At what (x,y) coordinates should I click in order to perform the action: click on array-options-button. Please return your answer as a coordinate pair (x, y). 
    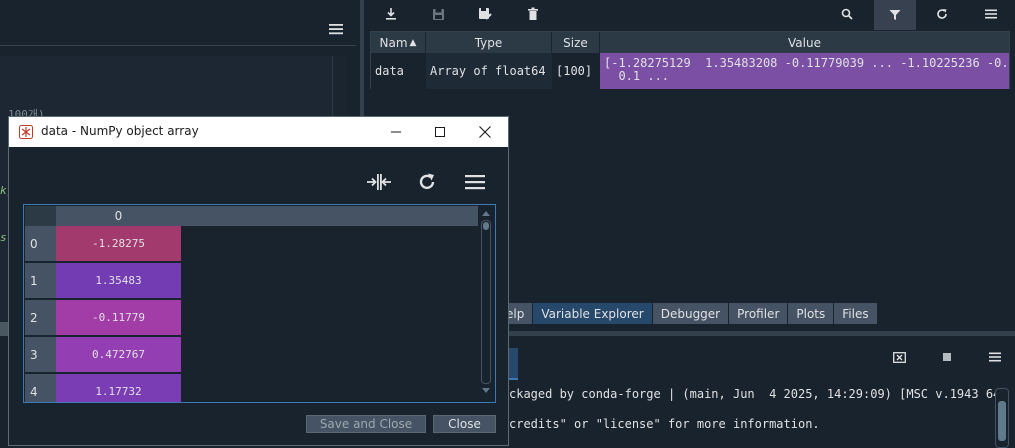
    Looking at the image, I should click on (475, 182).